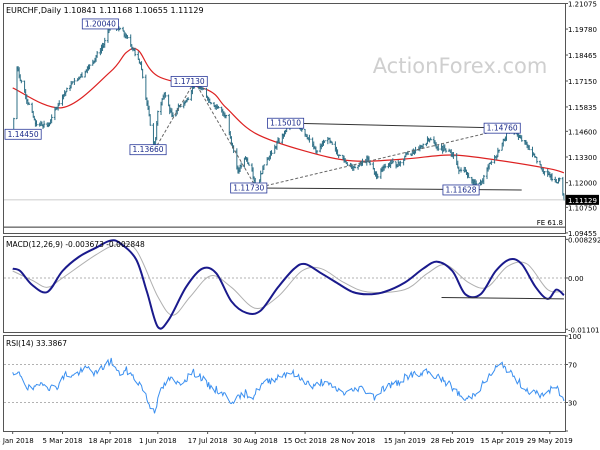  Describe the element at coordinates (582, 208) in the screenshot. I see `price-y-tick-label: 1.10750` at that location.